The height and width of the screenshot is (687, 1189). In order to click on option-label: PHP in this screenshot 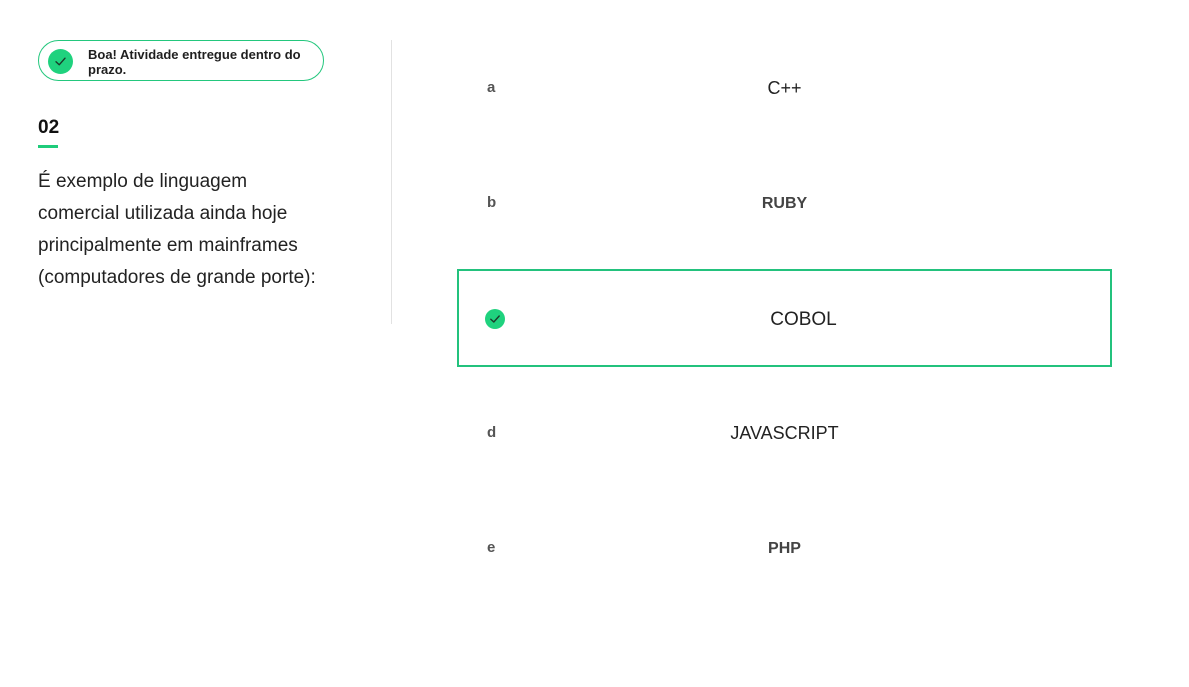, I will do `click(784, 548)`.